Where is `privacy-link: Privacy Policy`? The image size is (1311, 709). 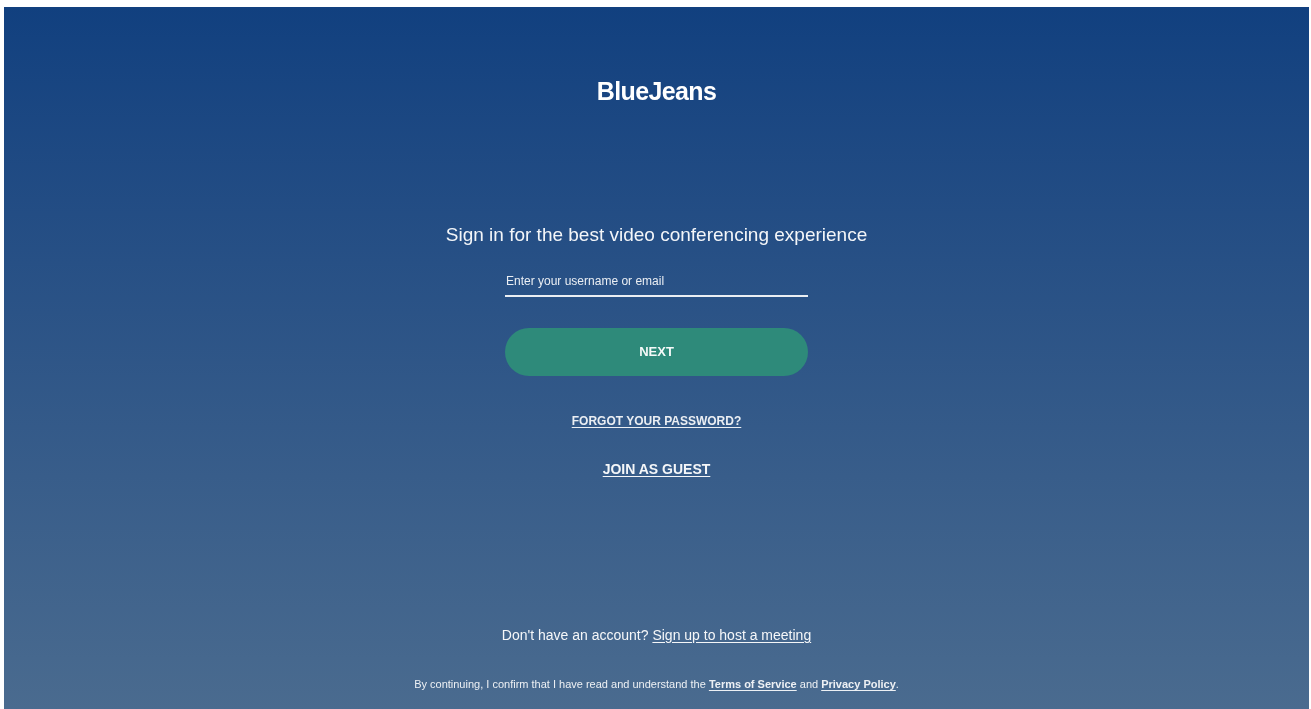 privacy-link: Privacy Policy is located at coordinates (858, 684).